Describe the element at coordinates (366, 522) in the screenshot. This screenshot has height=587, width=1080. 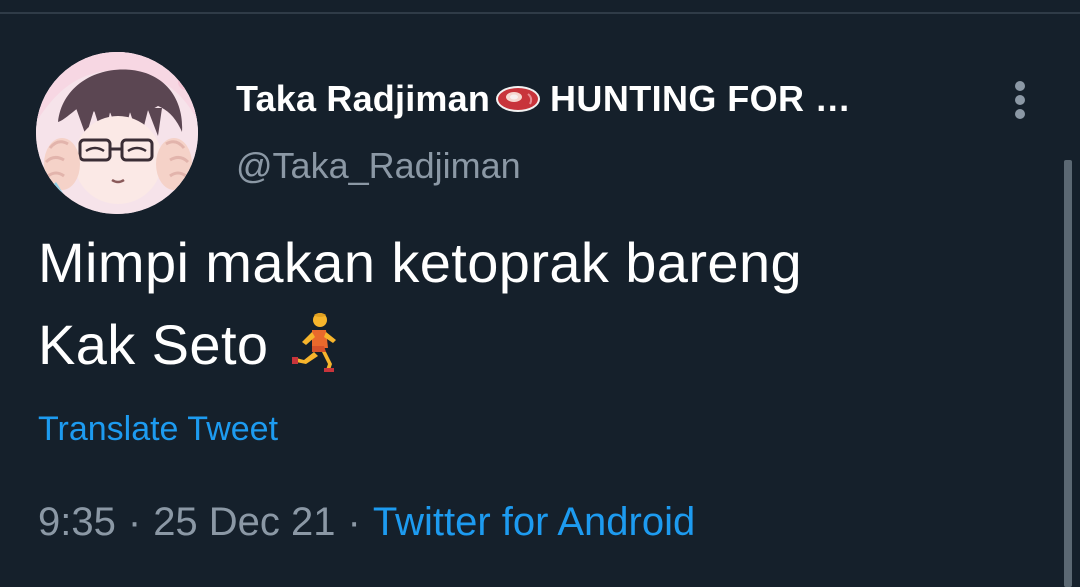
I see `tweet-meta: 9:35 · 25 Dec 21 · Twitter for Android` at that location.